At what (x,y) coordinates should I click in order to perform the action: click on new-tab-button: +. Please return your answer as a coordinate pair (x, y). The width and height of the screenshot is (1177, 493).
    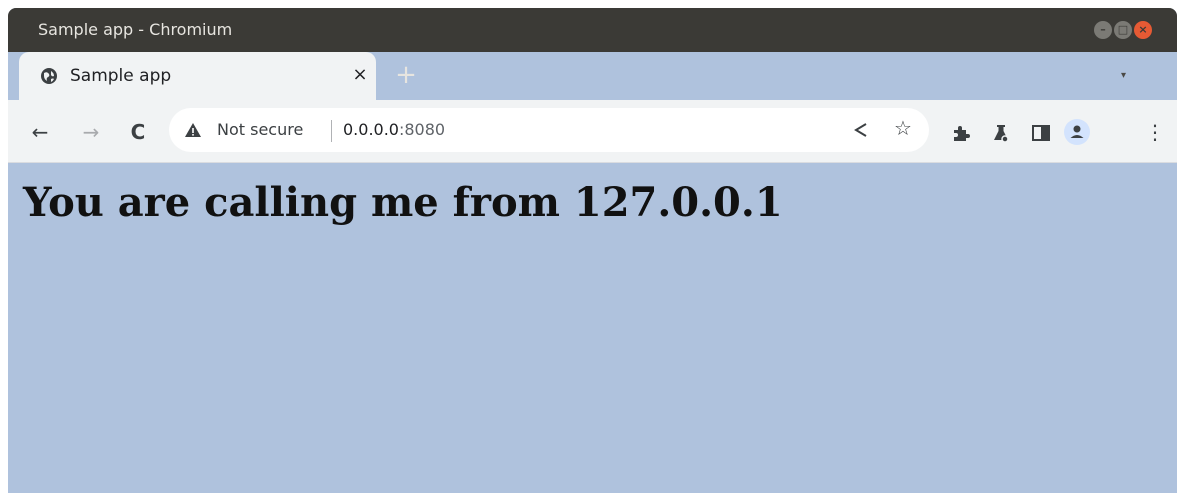
    Looking at the image, I should click on (406, 75).